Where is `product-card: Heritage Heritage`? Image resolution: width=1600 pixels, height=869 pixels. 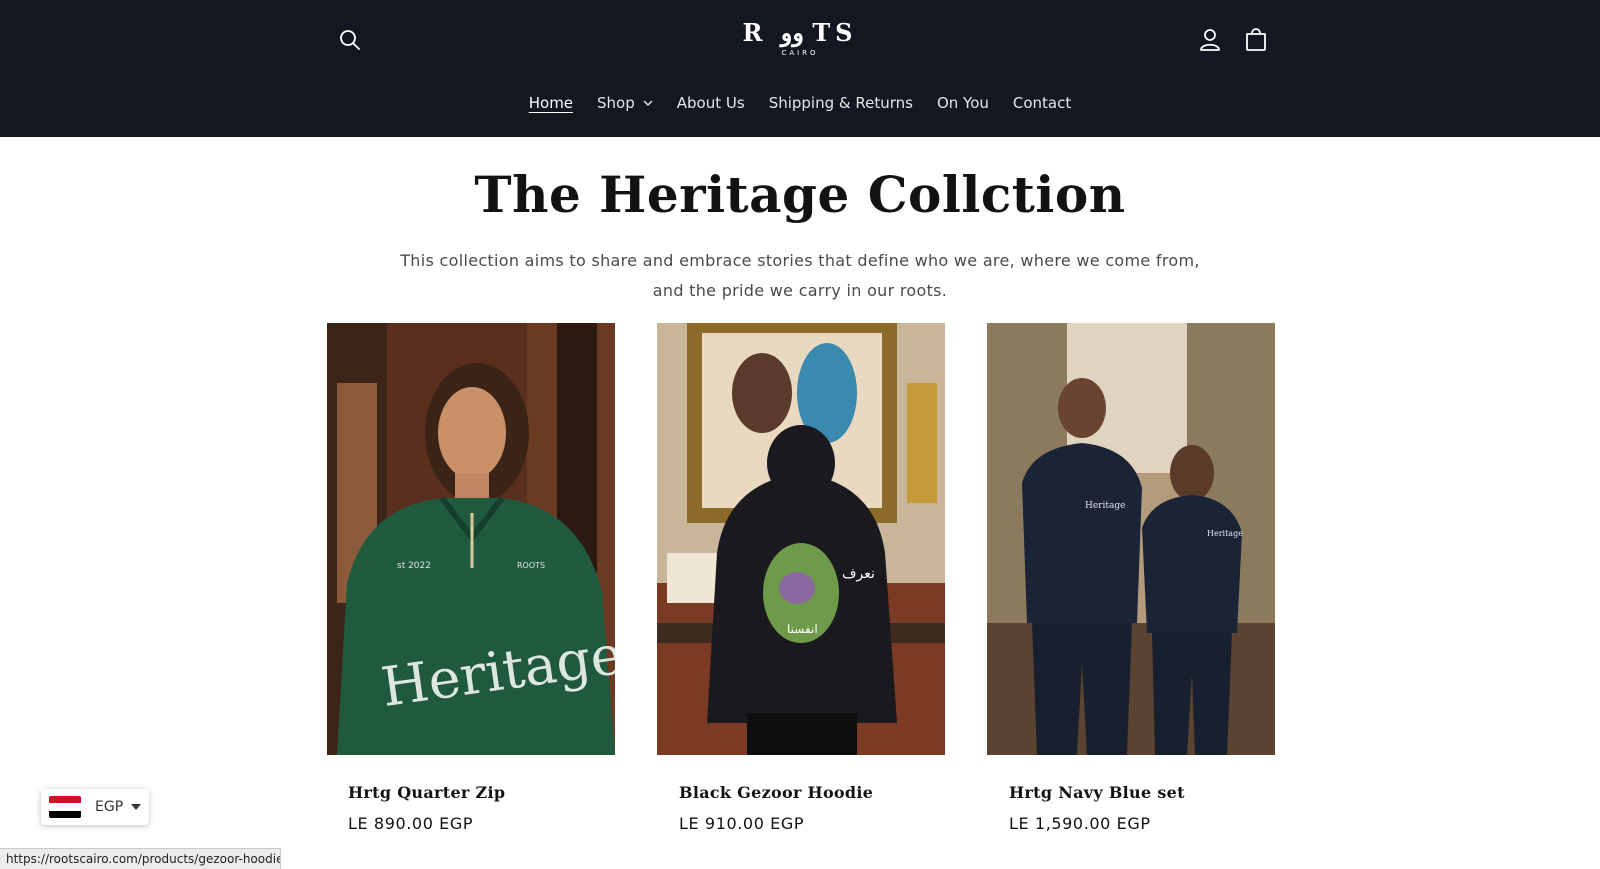
product-card: Heritage Heritage is located at coordinates (1131, 539).